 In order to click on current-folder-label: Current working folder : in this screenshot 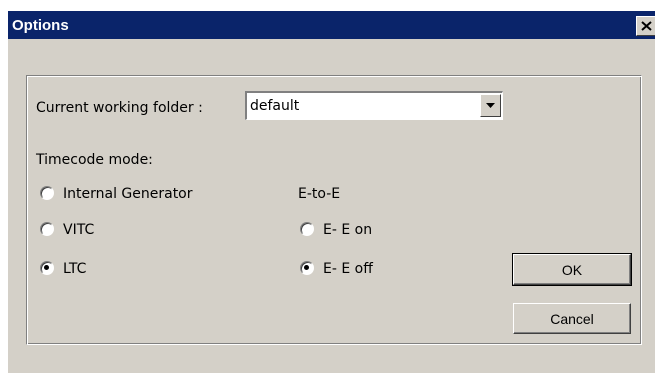, I will do `click(119, 108)`.